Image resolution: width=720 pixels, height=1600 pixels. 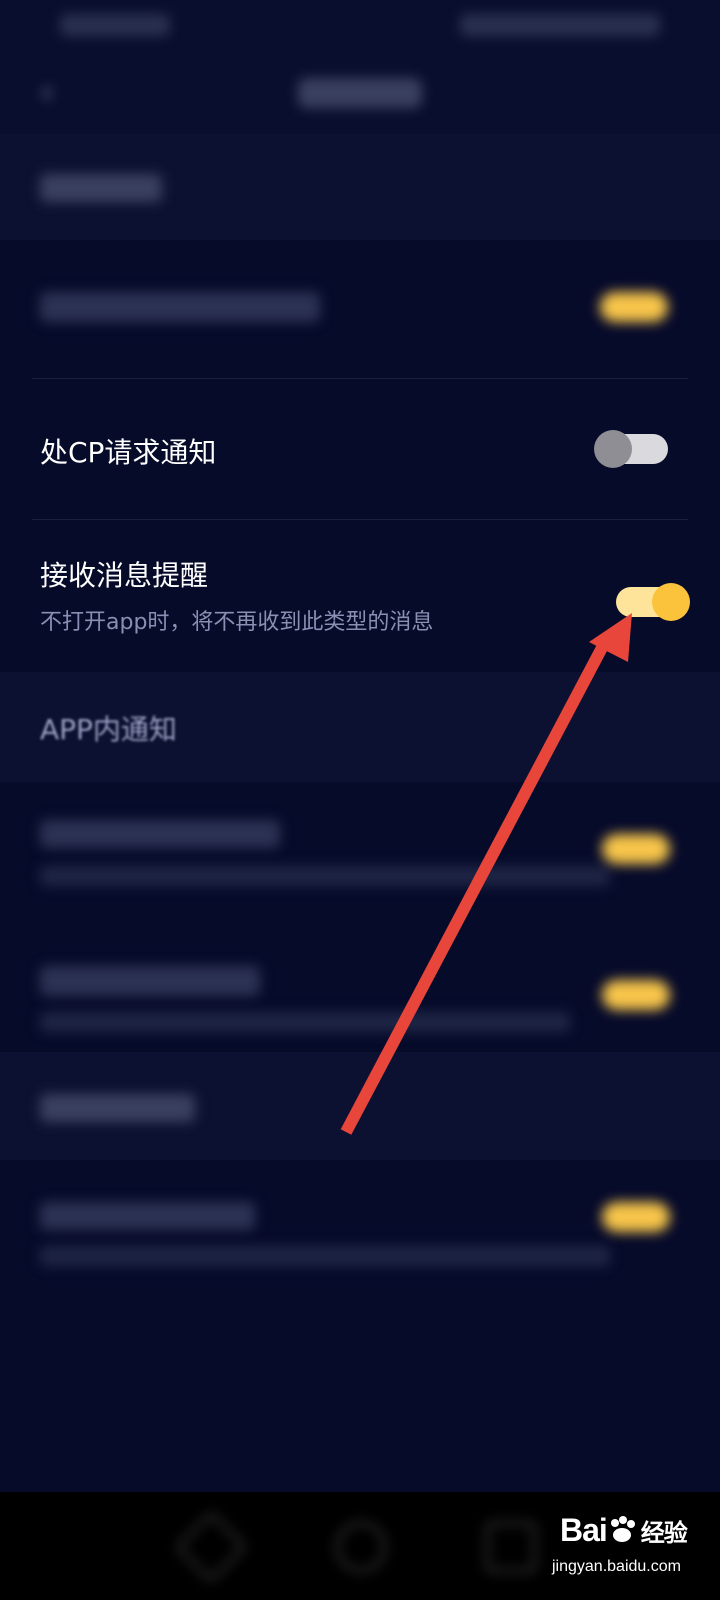 I want to click on nav-back-icon, so click(x=211, y=1547).